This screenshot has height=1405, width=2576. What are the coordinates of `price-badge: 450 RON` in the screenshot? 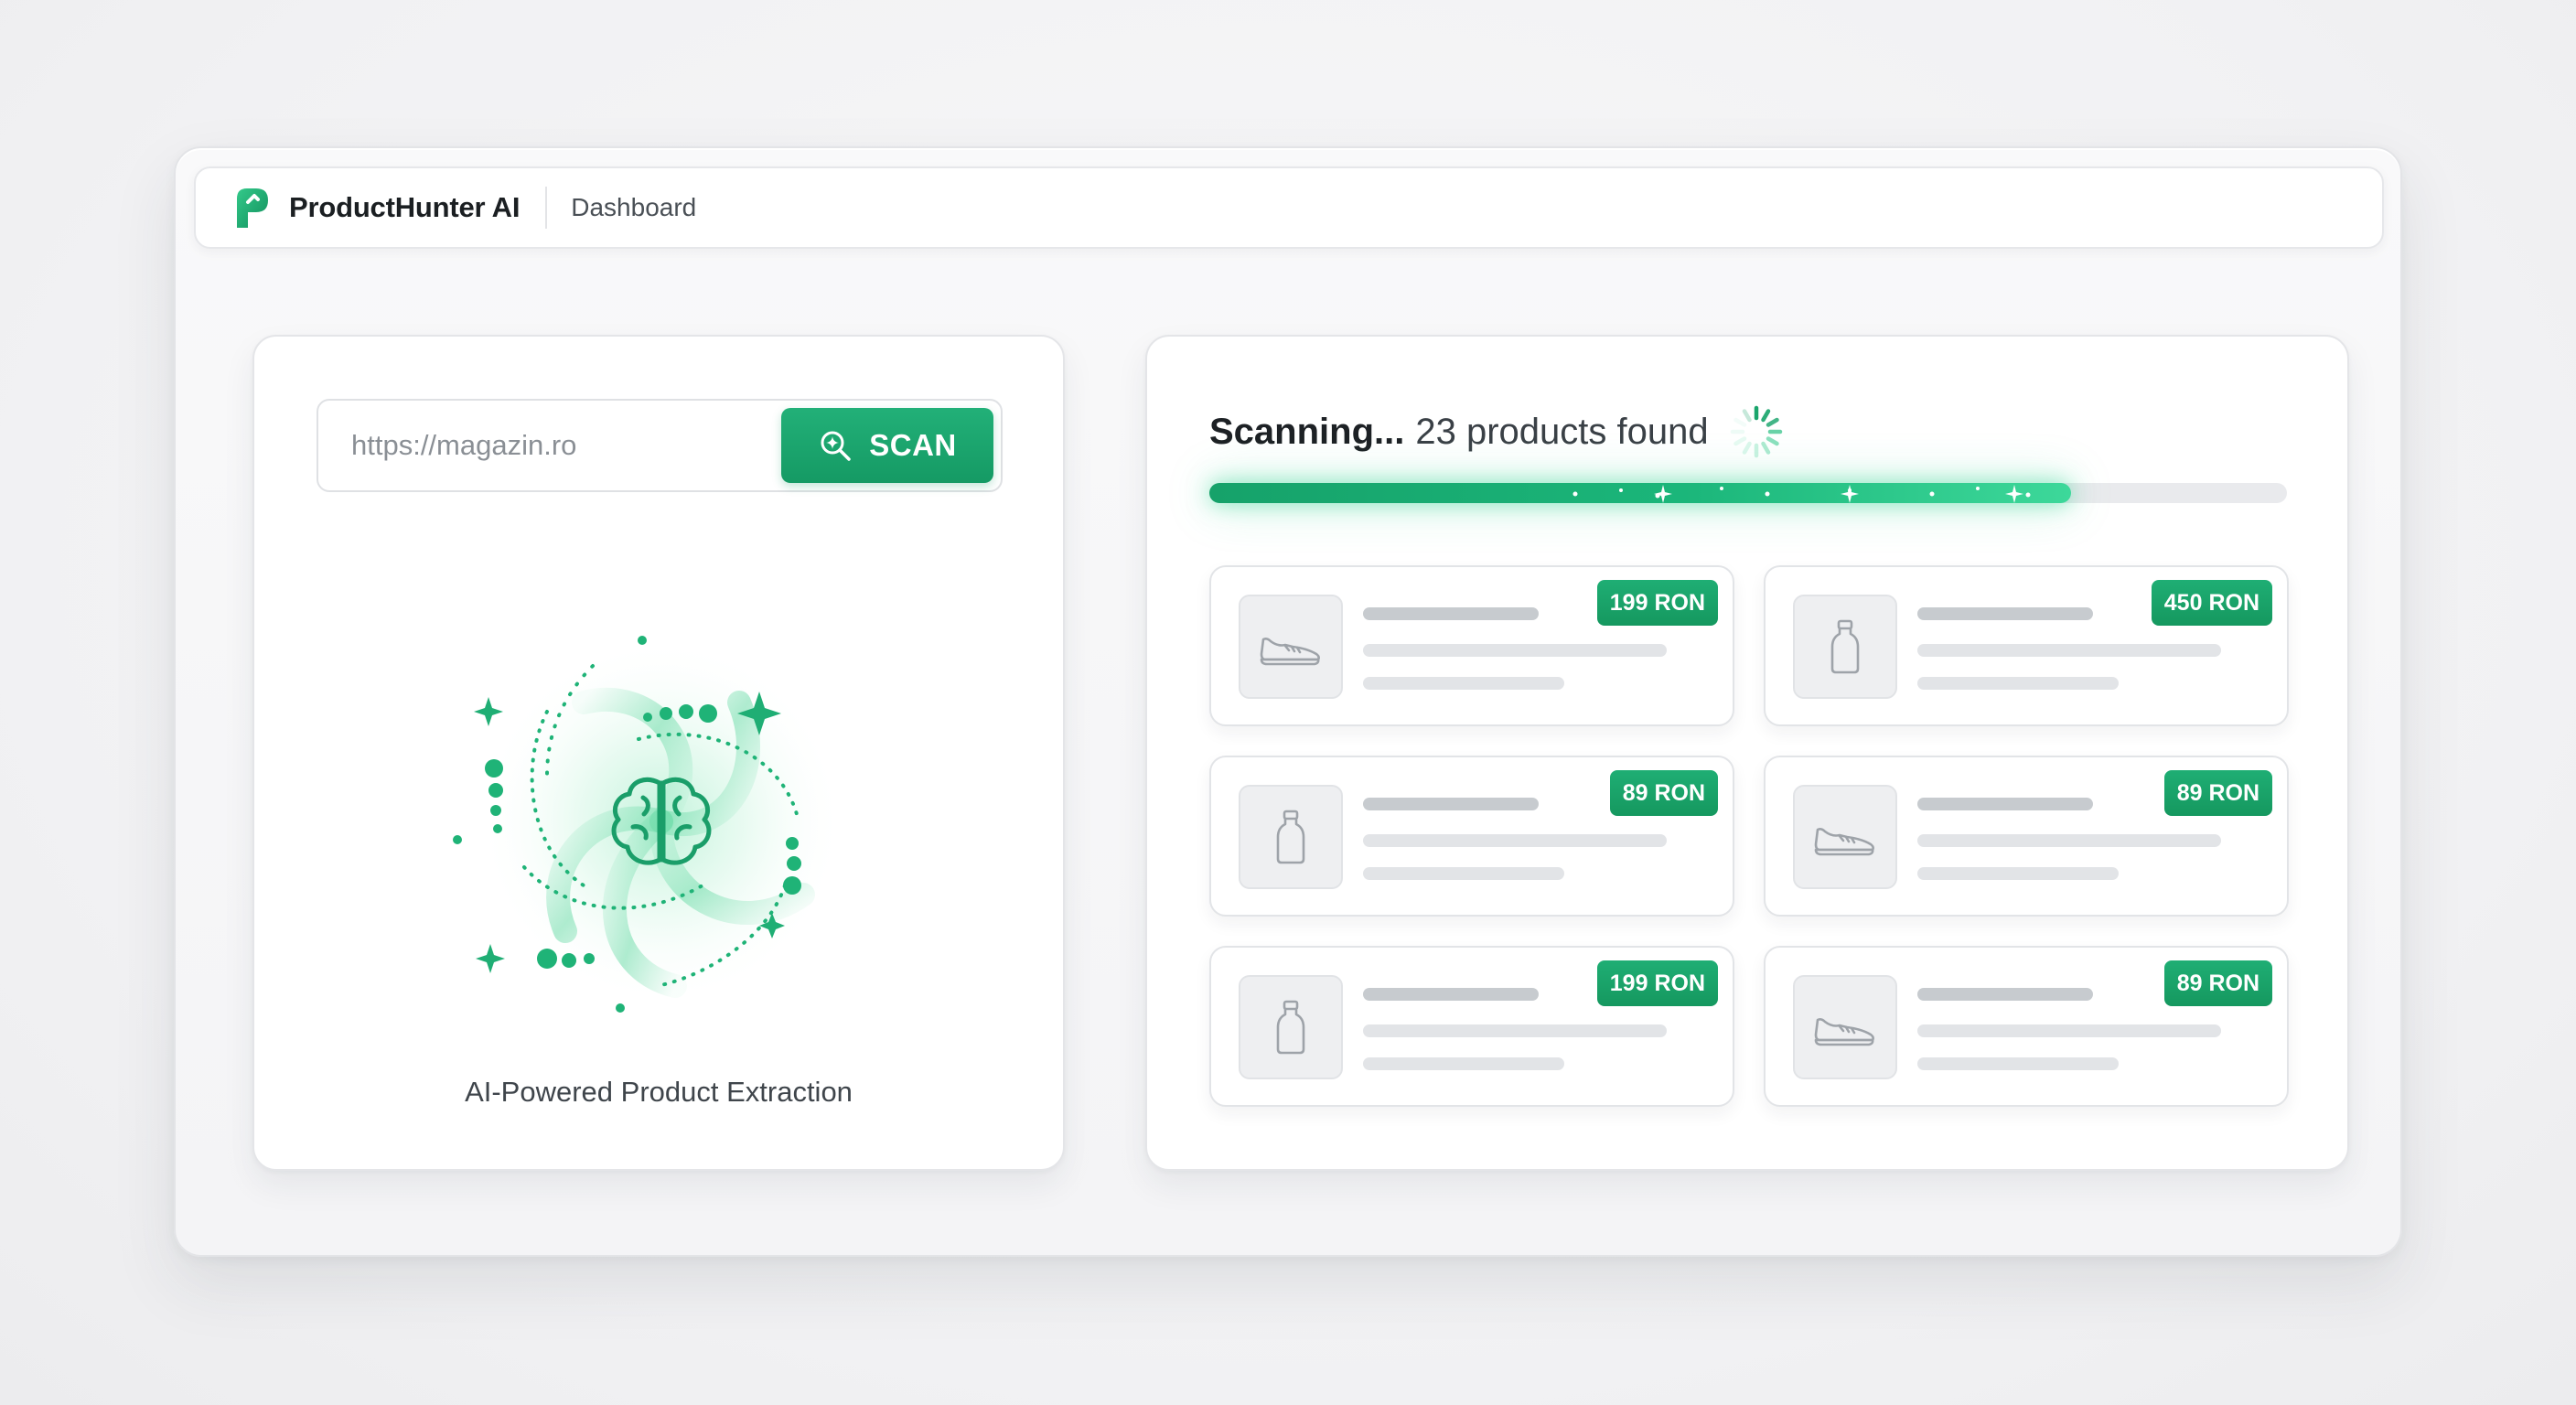 It's located at (2212, 603).